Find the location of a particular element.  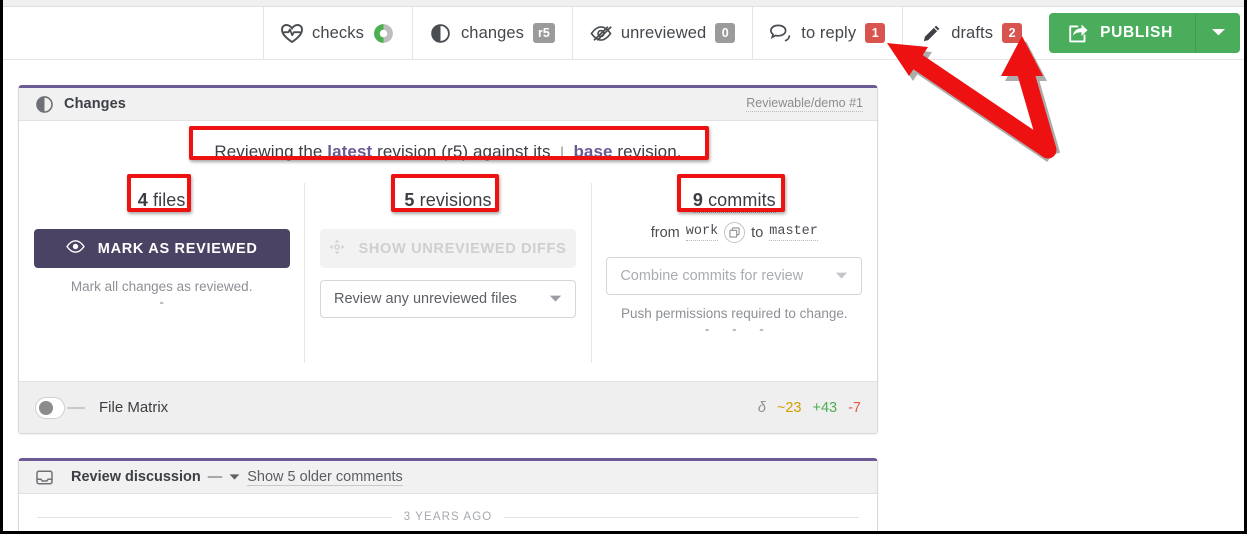

show-unreviewed-diffs-button: SHOW UNREVIEWED DIFFS is located at coordinates (447, 248).